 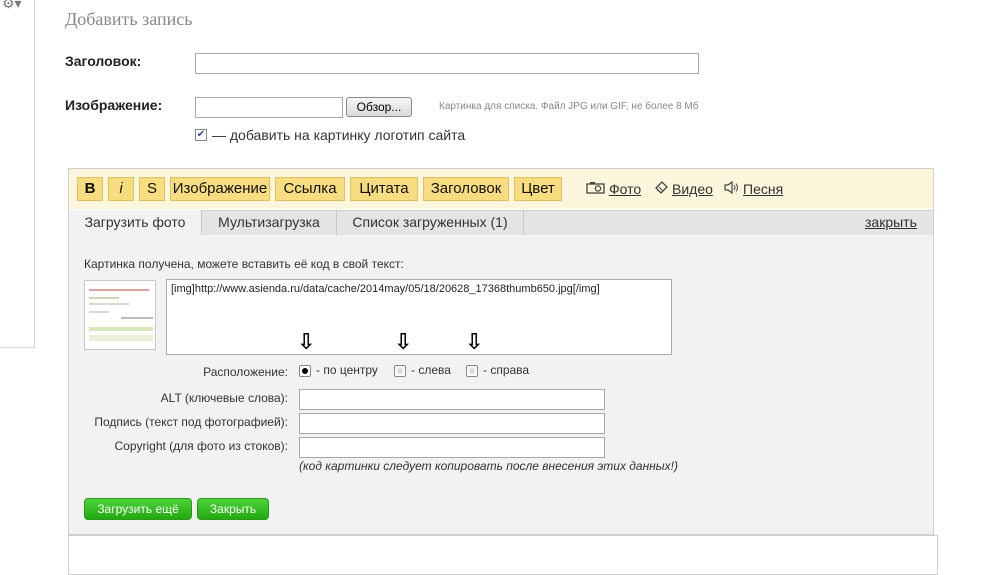 What do you see at coordinates (245, 372) in the screenshot?
I see `position-label: Расположение:` at bounding box center [245, 372].